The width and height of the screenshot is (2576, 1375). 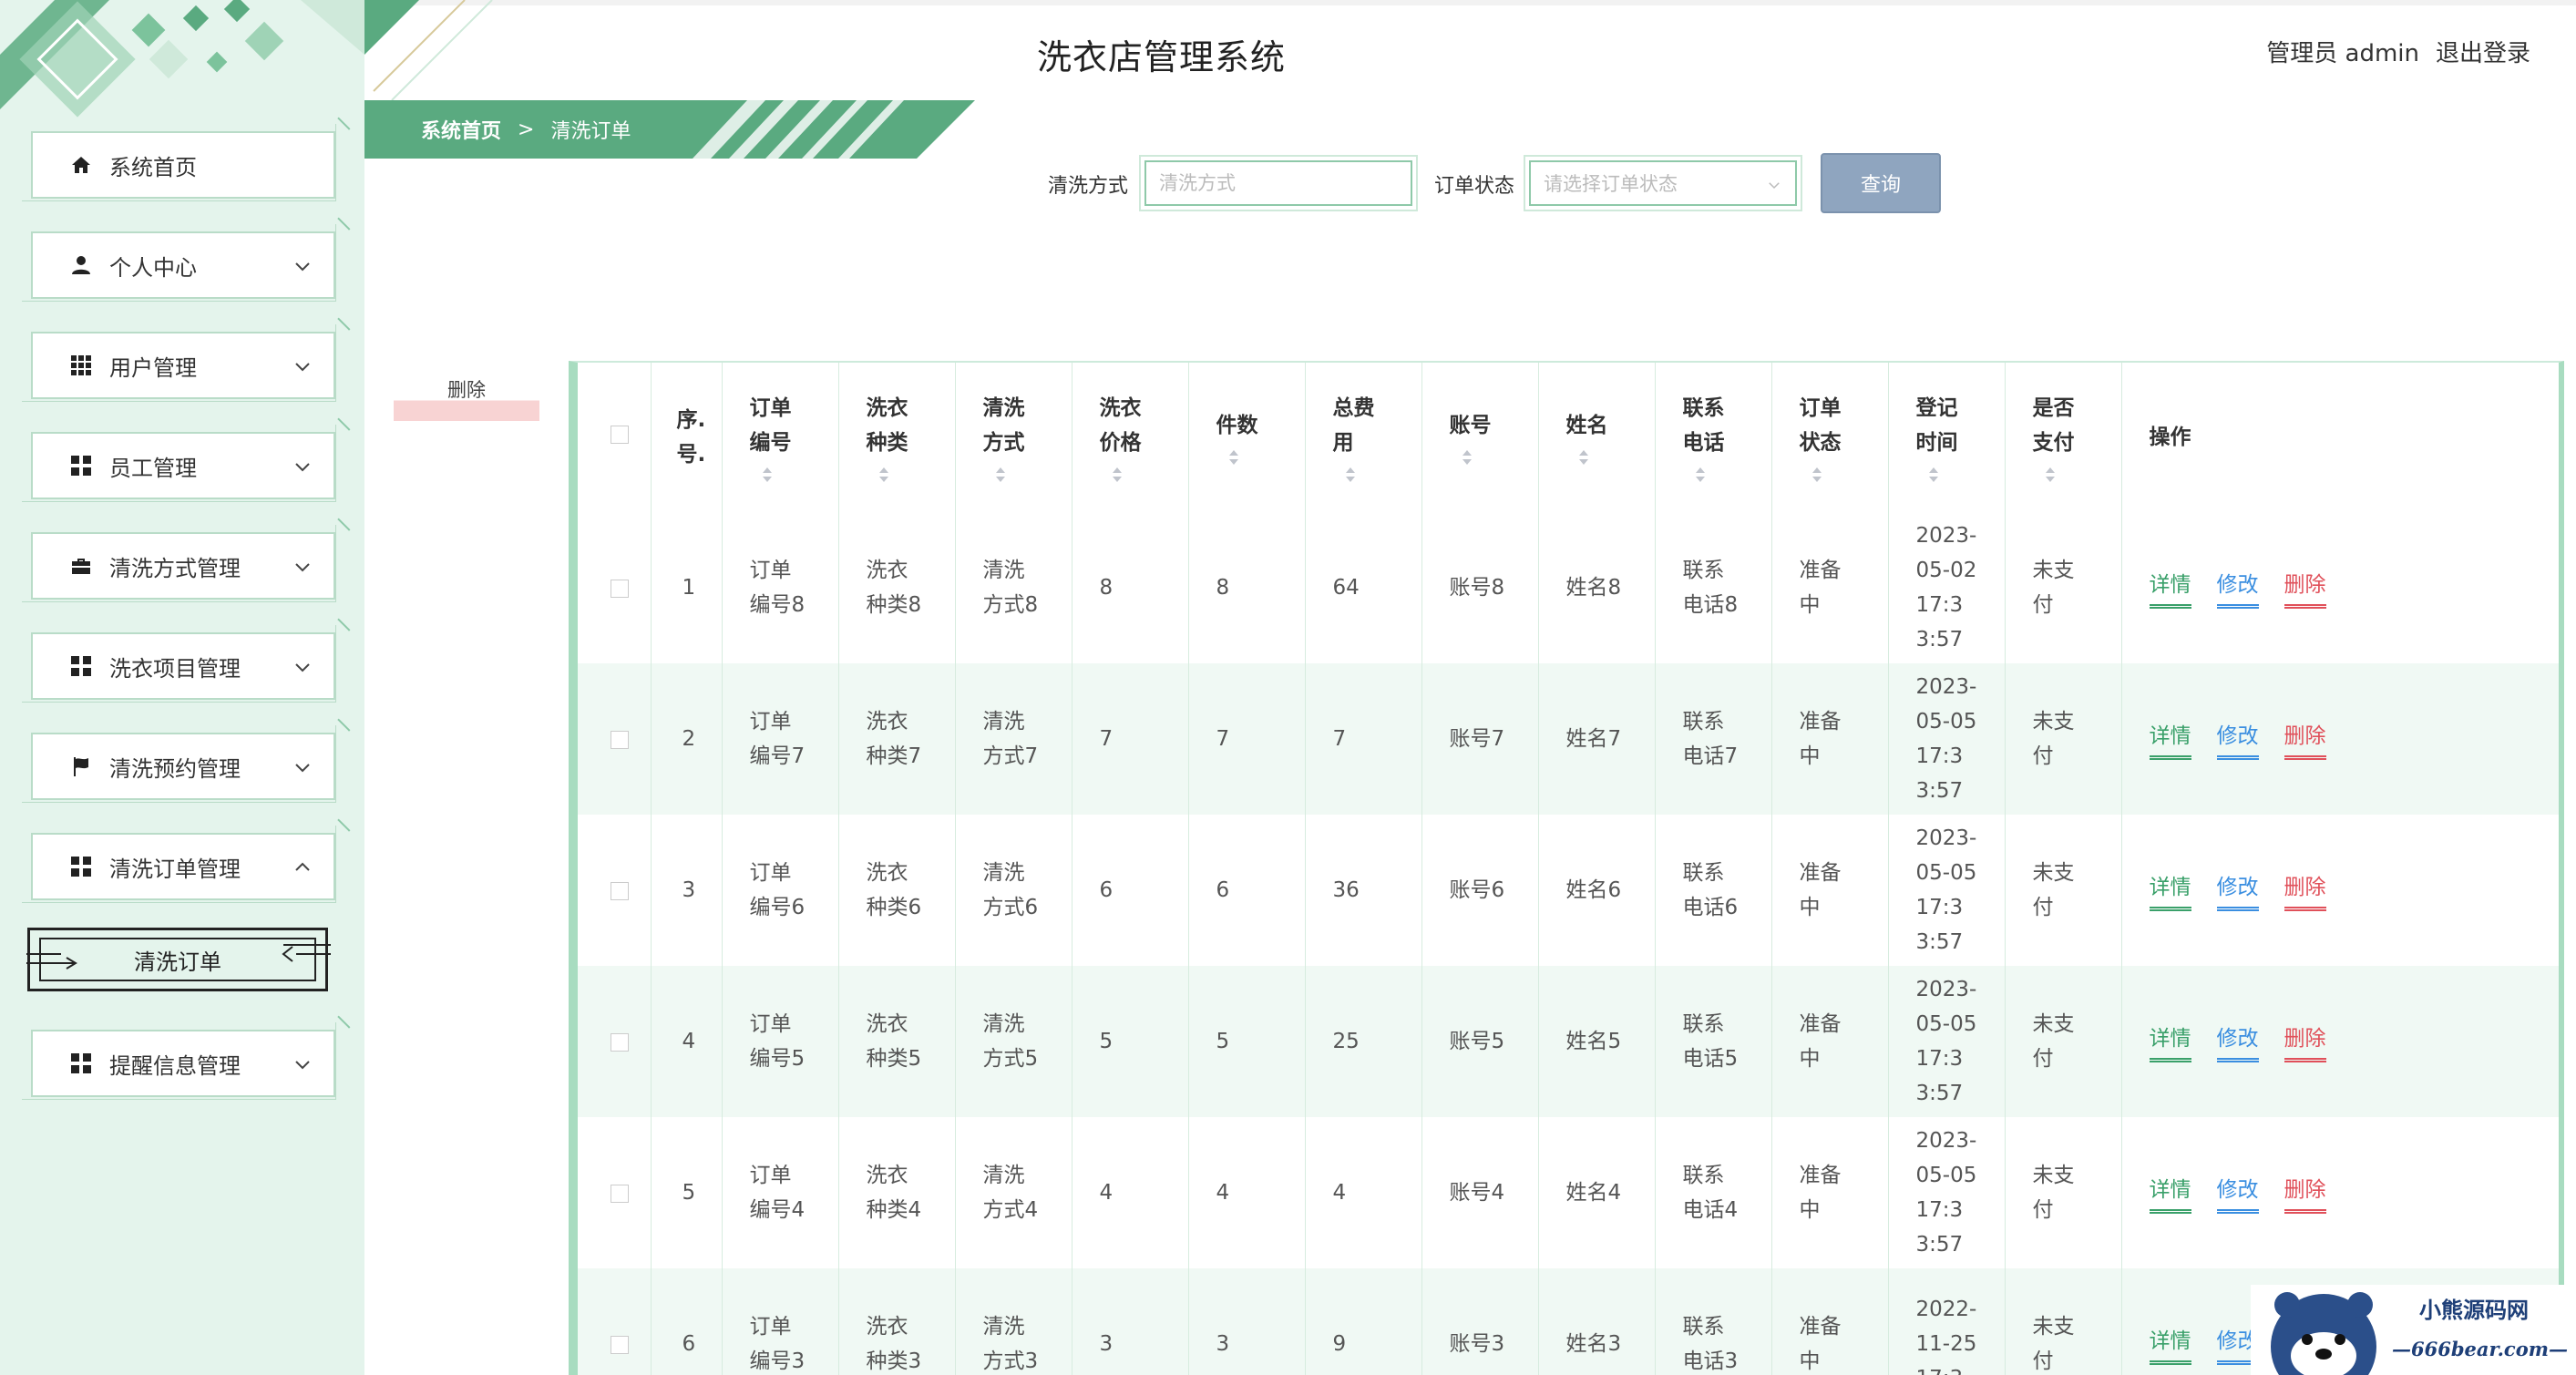 I want to click on order-status-label: 订单状态, so click(x=1475, y=186).